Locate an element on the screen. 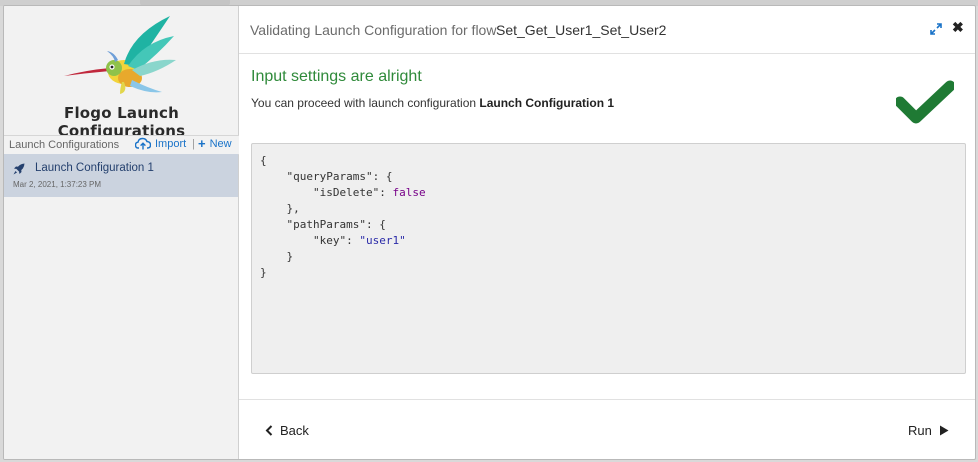 The image size is (978, 462). config-list-header: Launch Configurations Import | + New is located at coordinates (121, 145).